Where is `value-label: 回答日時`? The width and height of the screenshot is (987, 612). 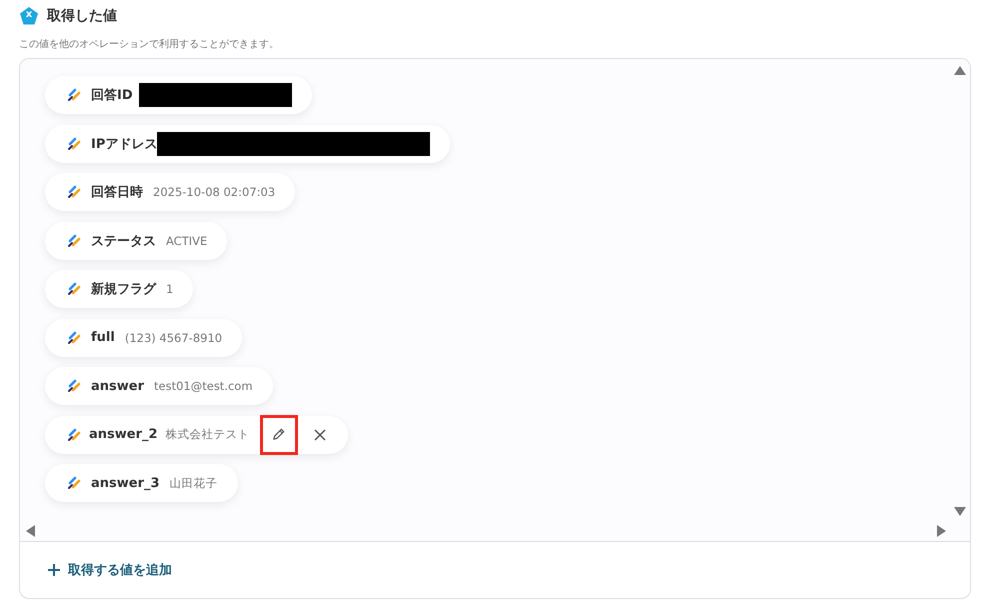 value-label: 回答日時 is located at coordinates (117, 192).